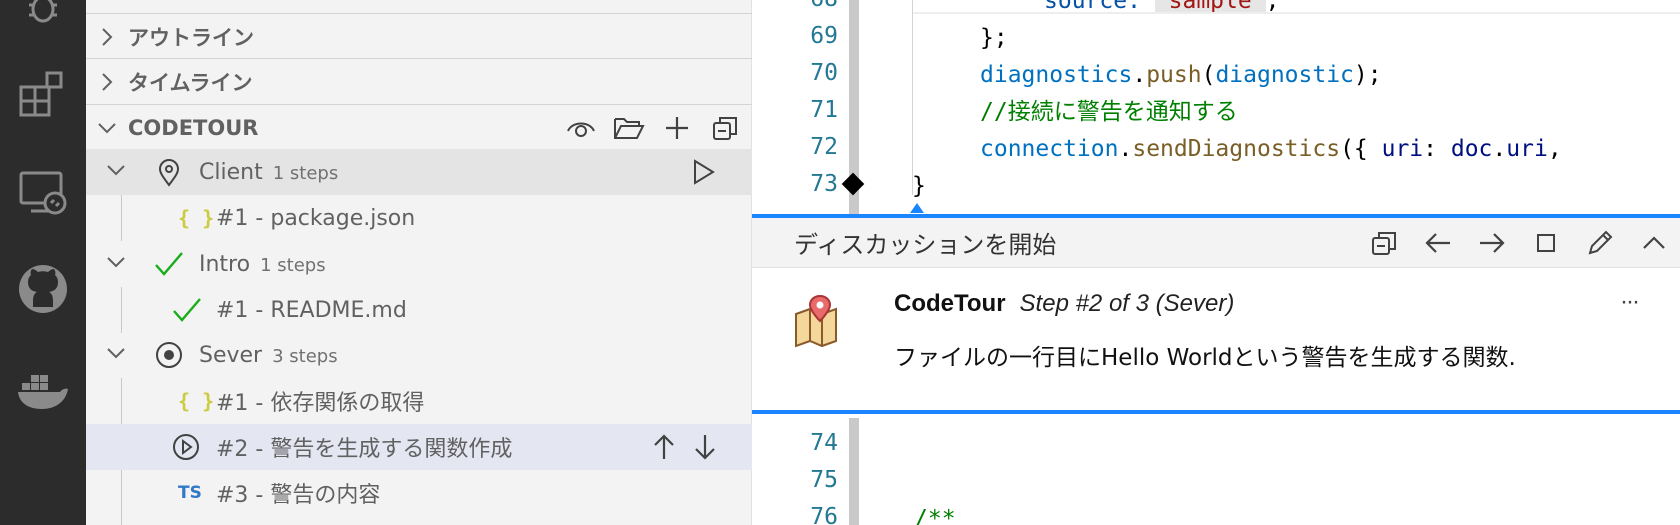 The height and width of the screenshot is (525, 1680). Describe the element at coordinates (824, 36) in the screenshot. I see `line-number: 69` at that location.